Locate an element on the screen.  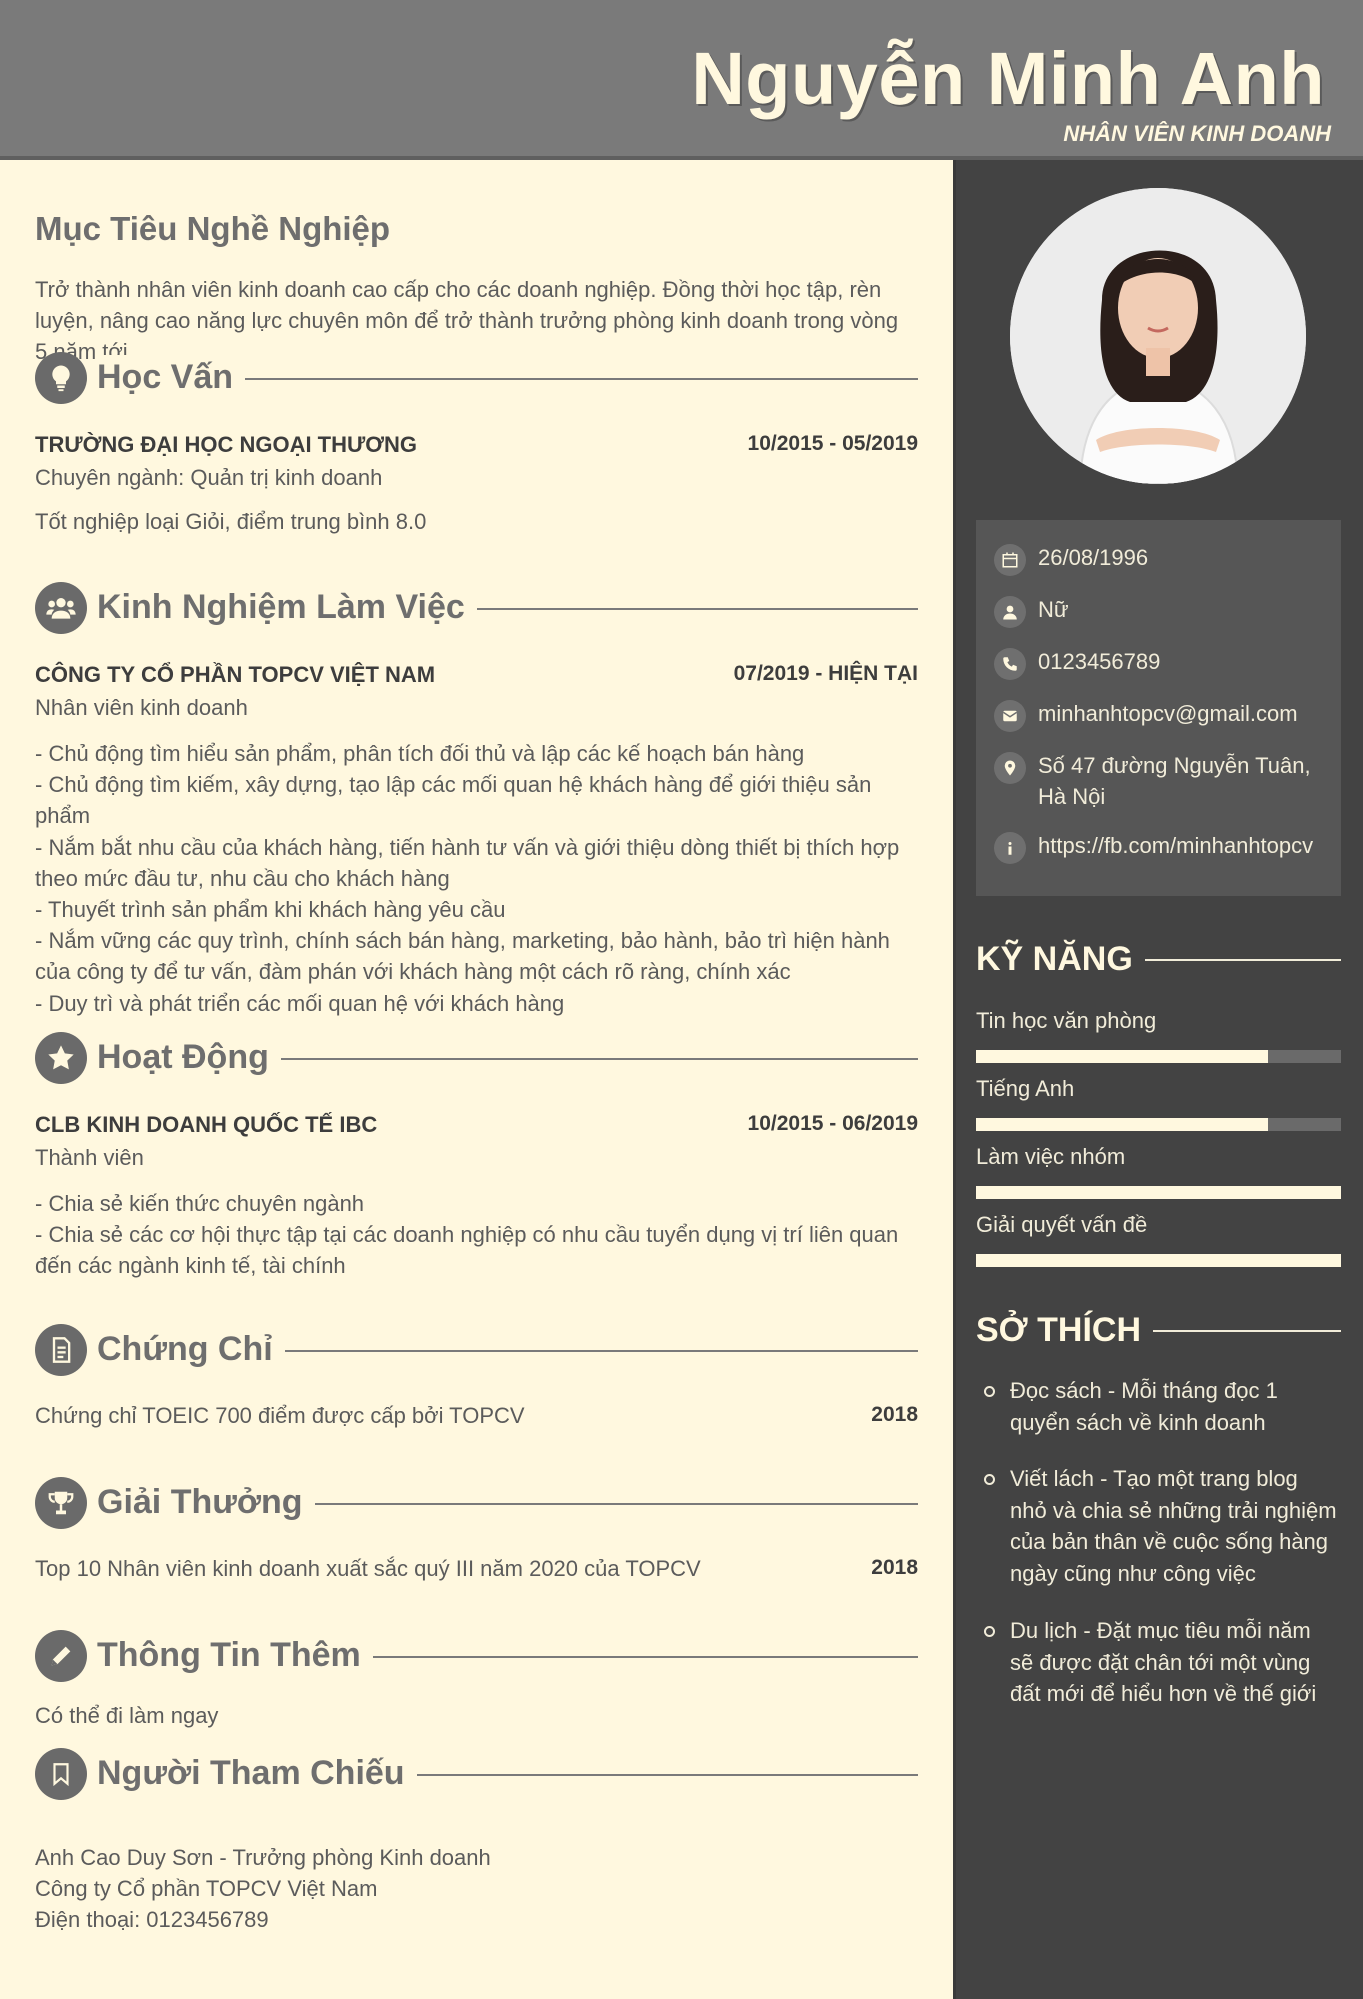
skill-item: Tiếng Anh is located at coordinates (1158, 1103).